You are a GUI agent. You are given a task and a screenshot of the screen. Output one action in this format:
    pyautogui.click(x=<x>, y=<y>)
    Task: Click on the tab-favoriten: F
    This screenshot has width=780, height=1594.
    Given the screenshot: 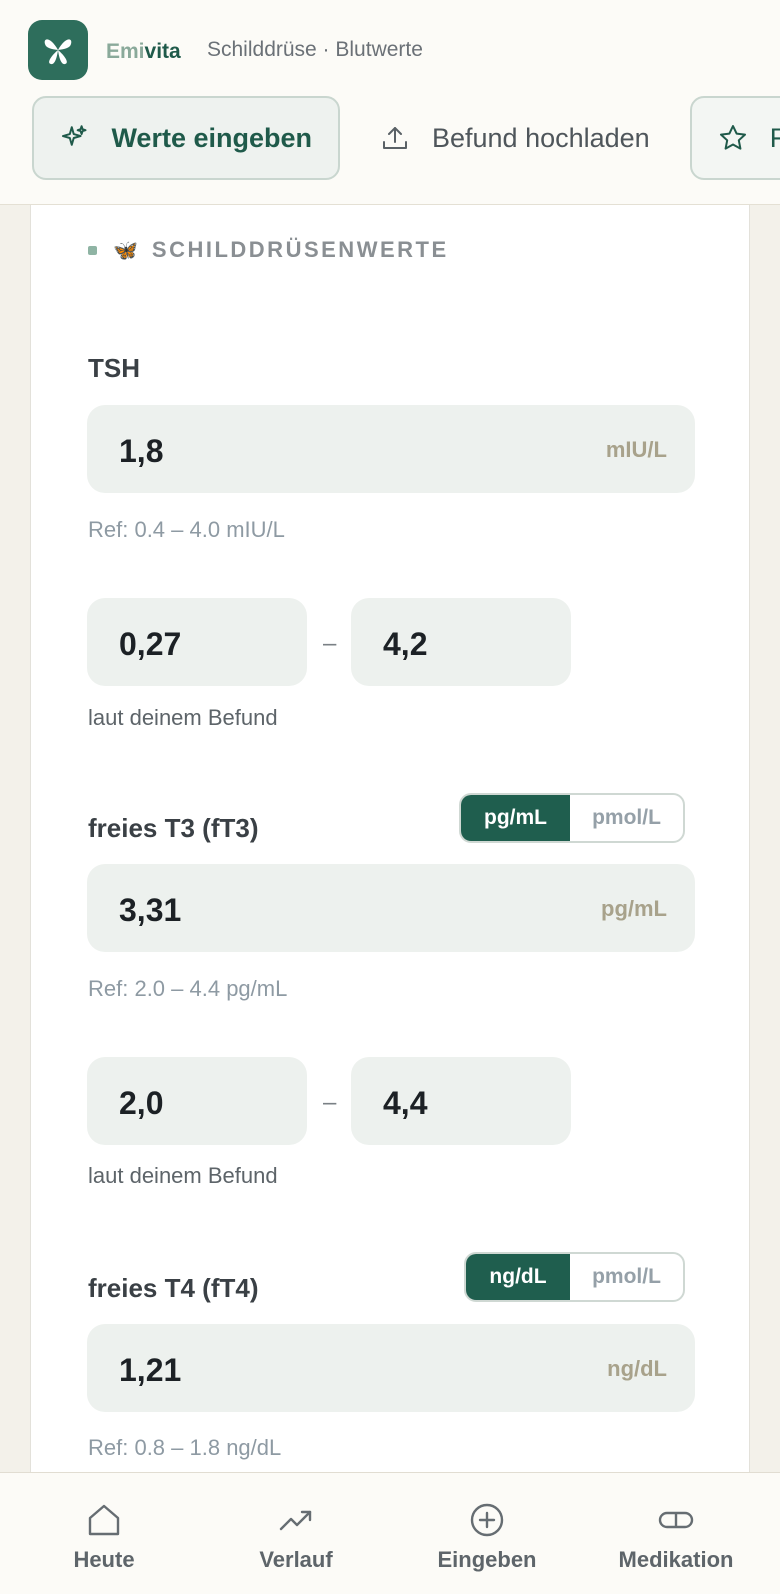 What is the action you would take?
    pyautogui.click(x=734, y=138)
    